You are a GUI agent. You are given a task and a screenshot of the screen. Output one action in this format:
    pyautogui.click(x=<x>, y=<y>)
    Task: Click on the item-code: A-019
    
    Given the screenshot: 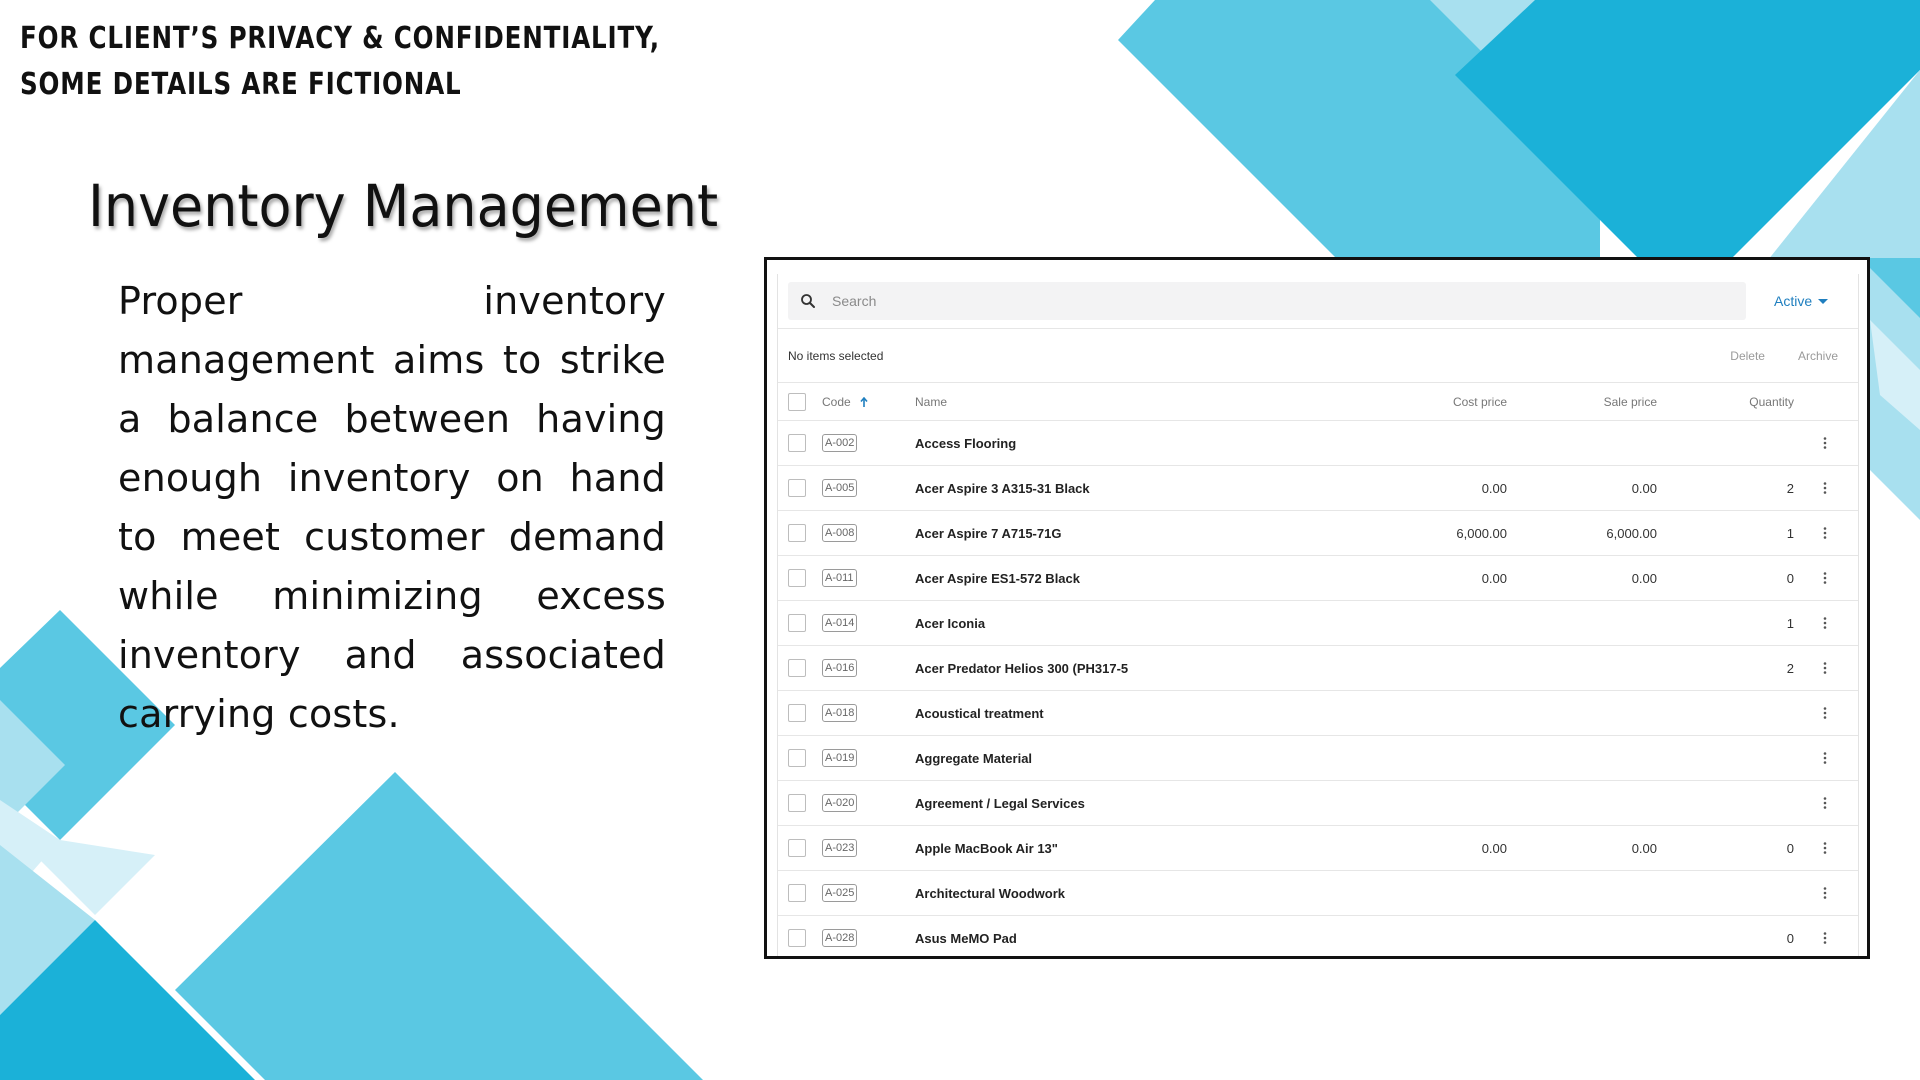 What is the action you would take?
    pyautogui.click(x=840, y=758)
    